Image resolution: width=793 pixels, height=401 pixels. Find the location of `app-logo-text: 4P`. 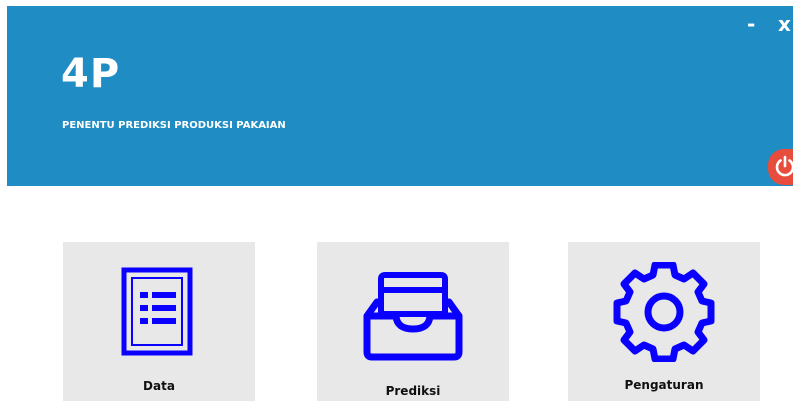

app-logo-text: 4P is located at coordinates (91, 74).